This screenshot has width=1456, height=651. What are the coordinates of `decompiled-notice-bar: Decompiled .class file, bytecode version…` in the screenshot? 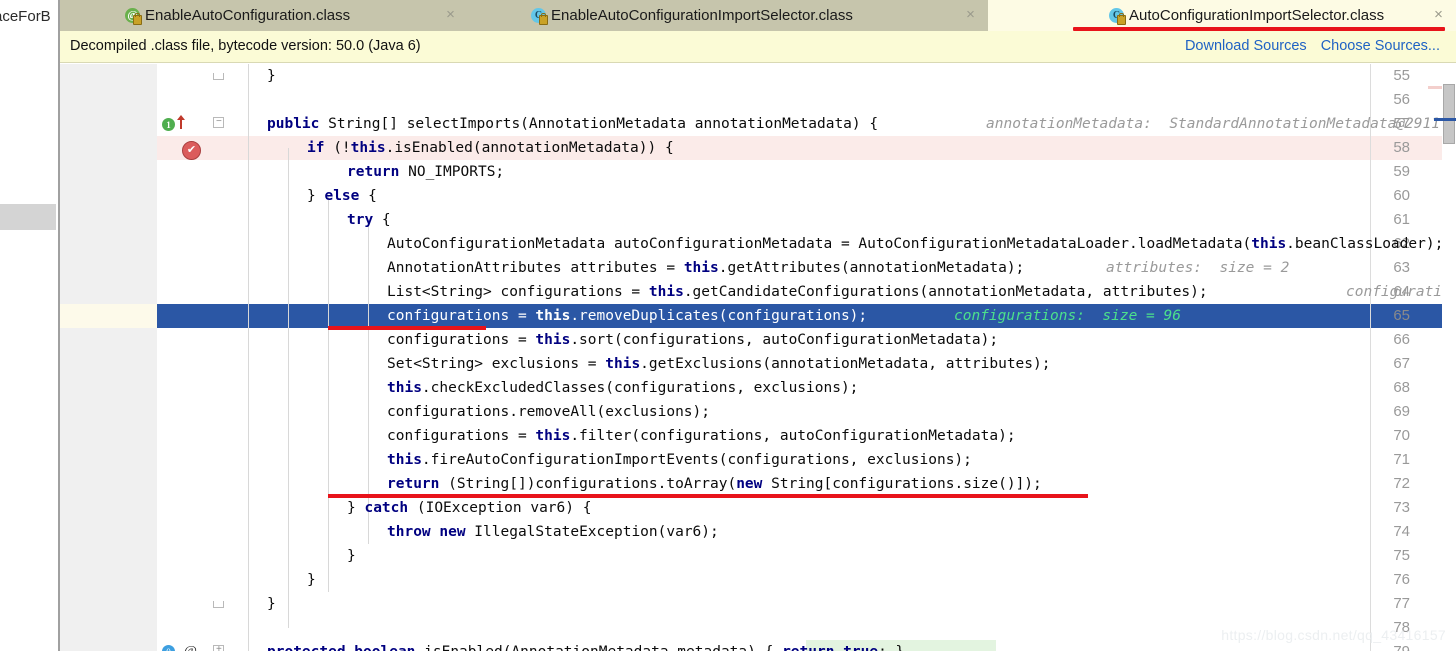 It's located at (757, 47).